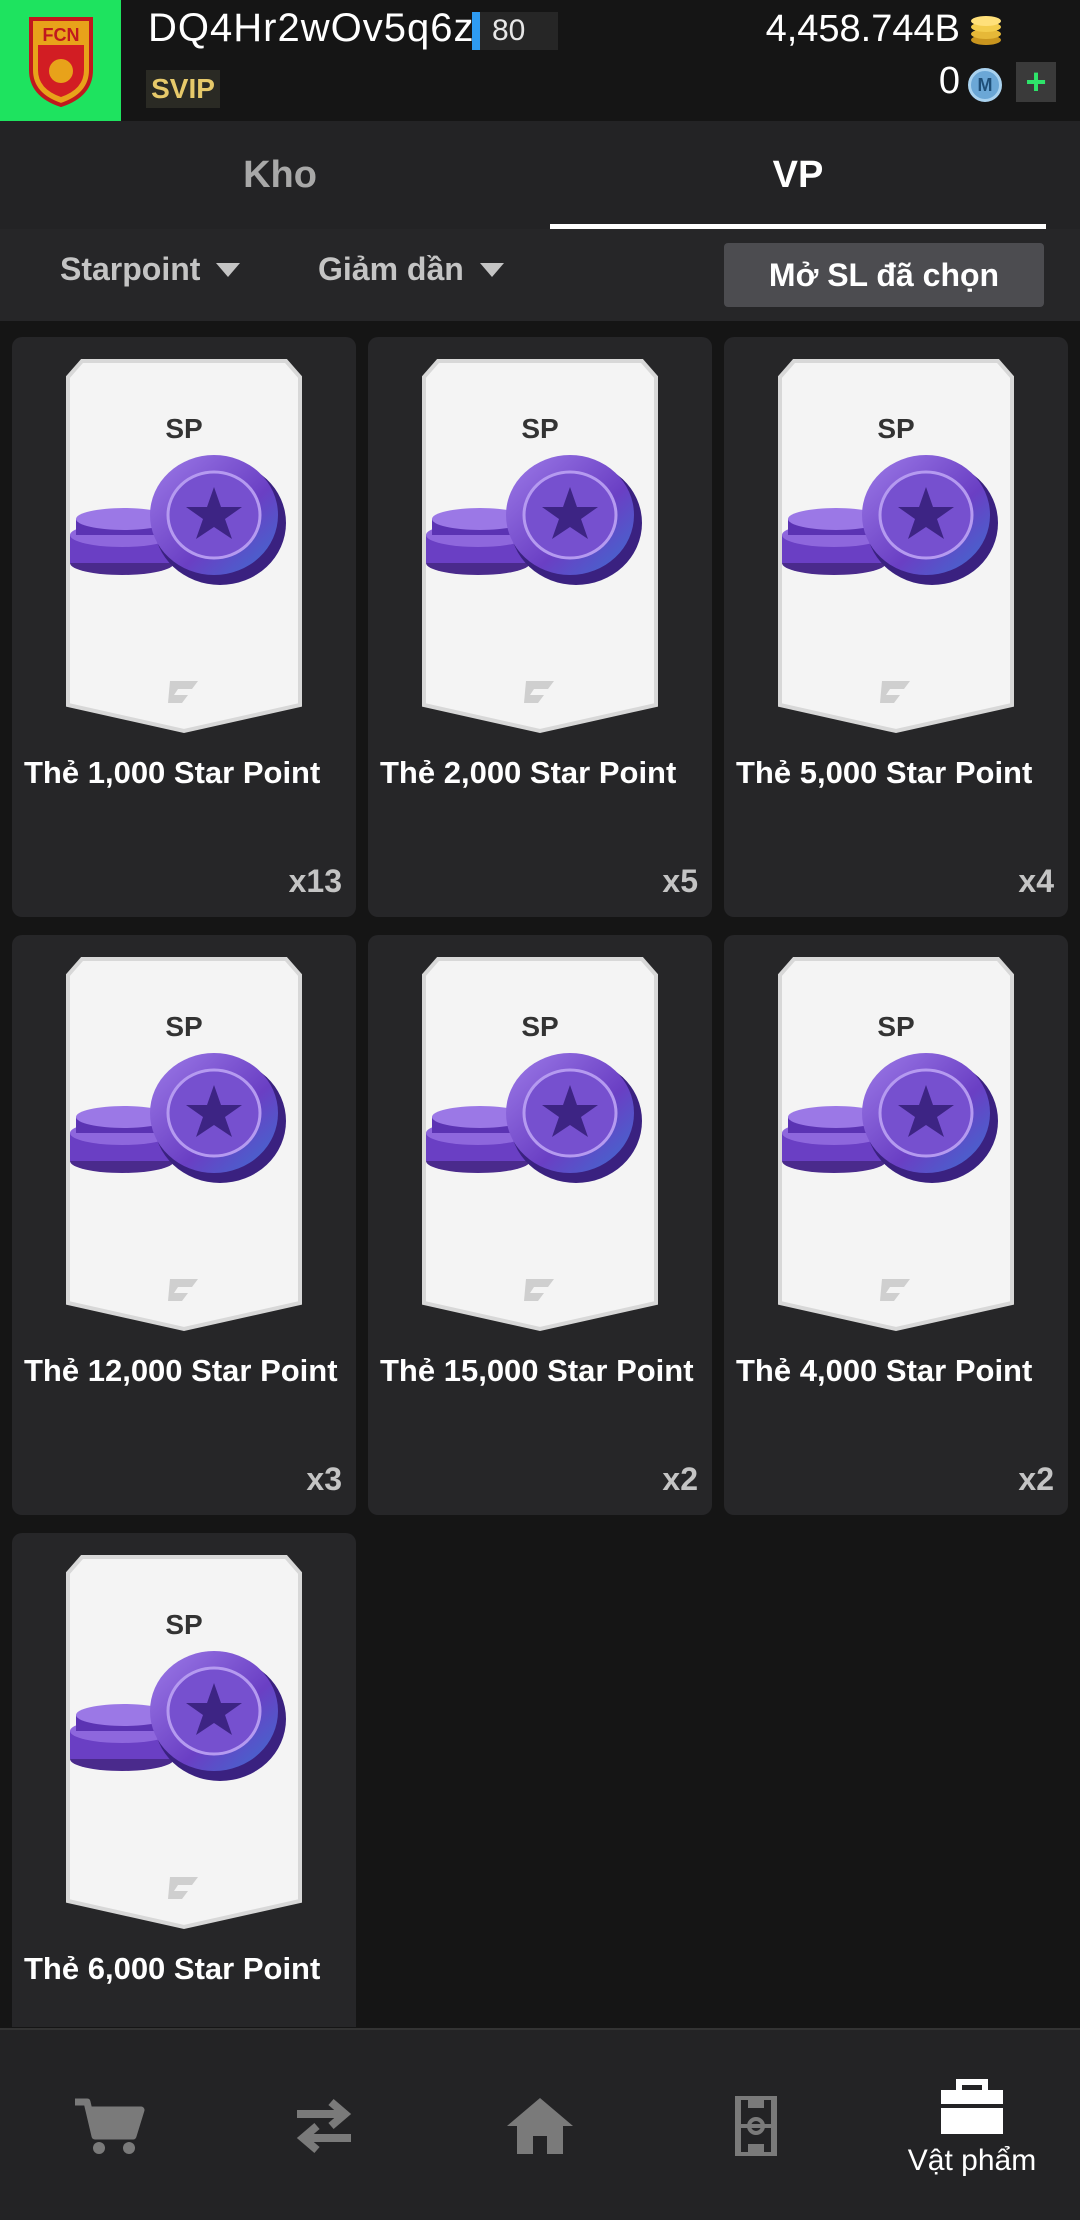 This screenshot has width=1080, height=2220. I want to click on tab-kho: Kho, so click(280, 175).